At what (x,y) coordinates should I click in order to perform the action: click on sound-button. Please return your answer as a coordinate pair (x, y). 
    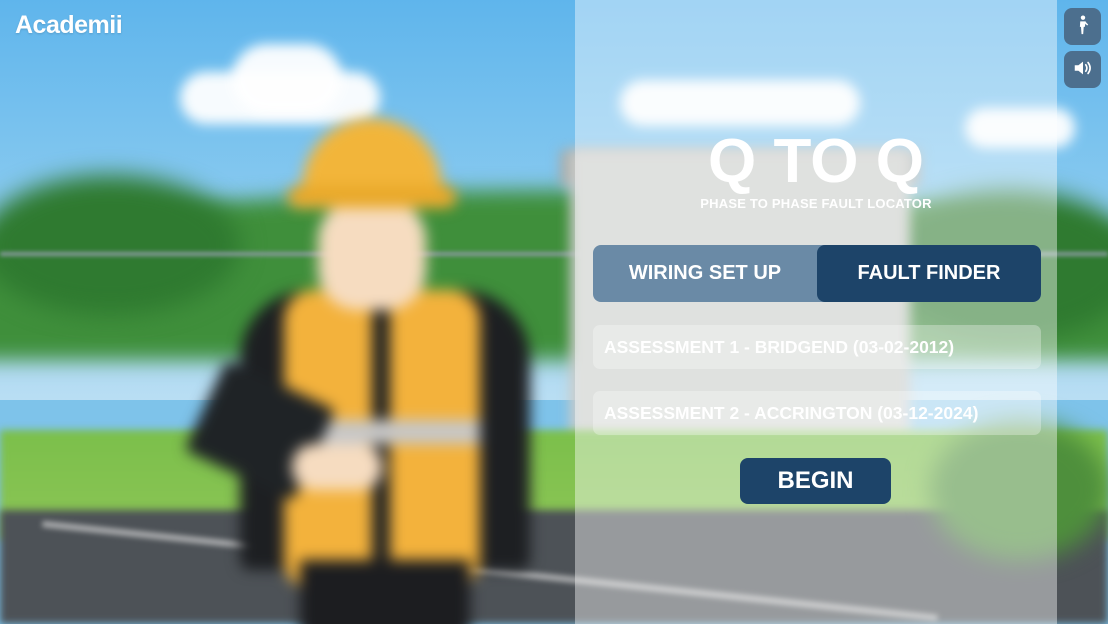
    Looking at the image, I should click on (1082, 69).